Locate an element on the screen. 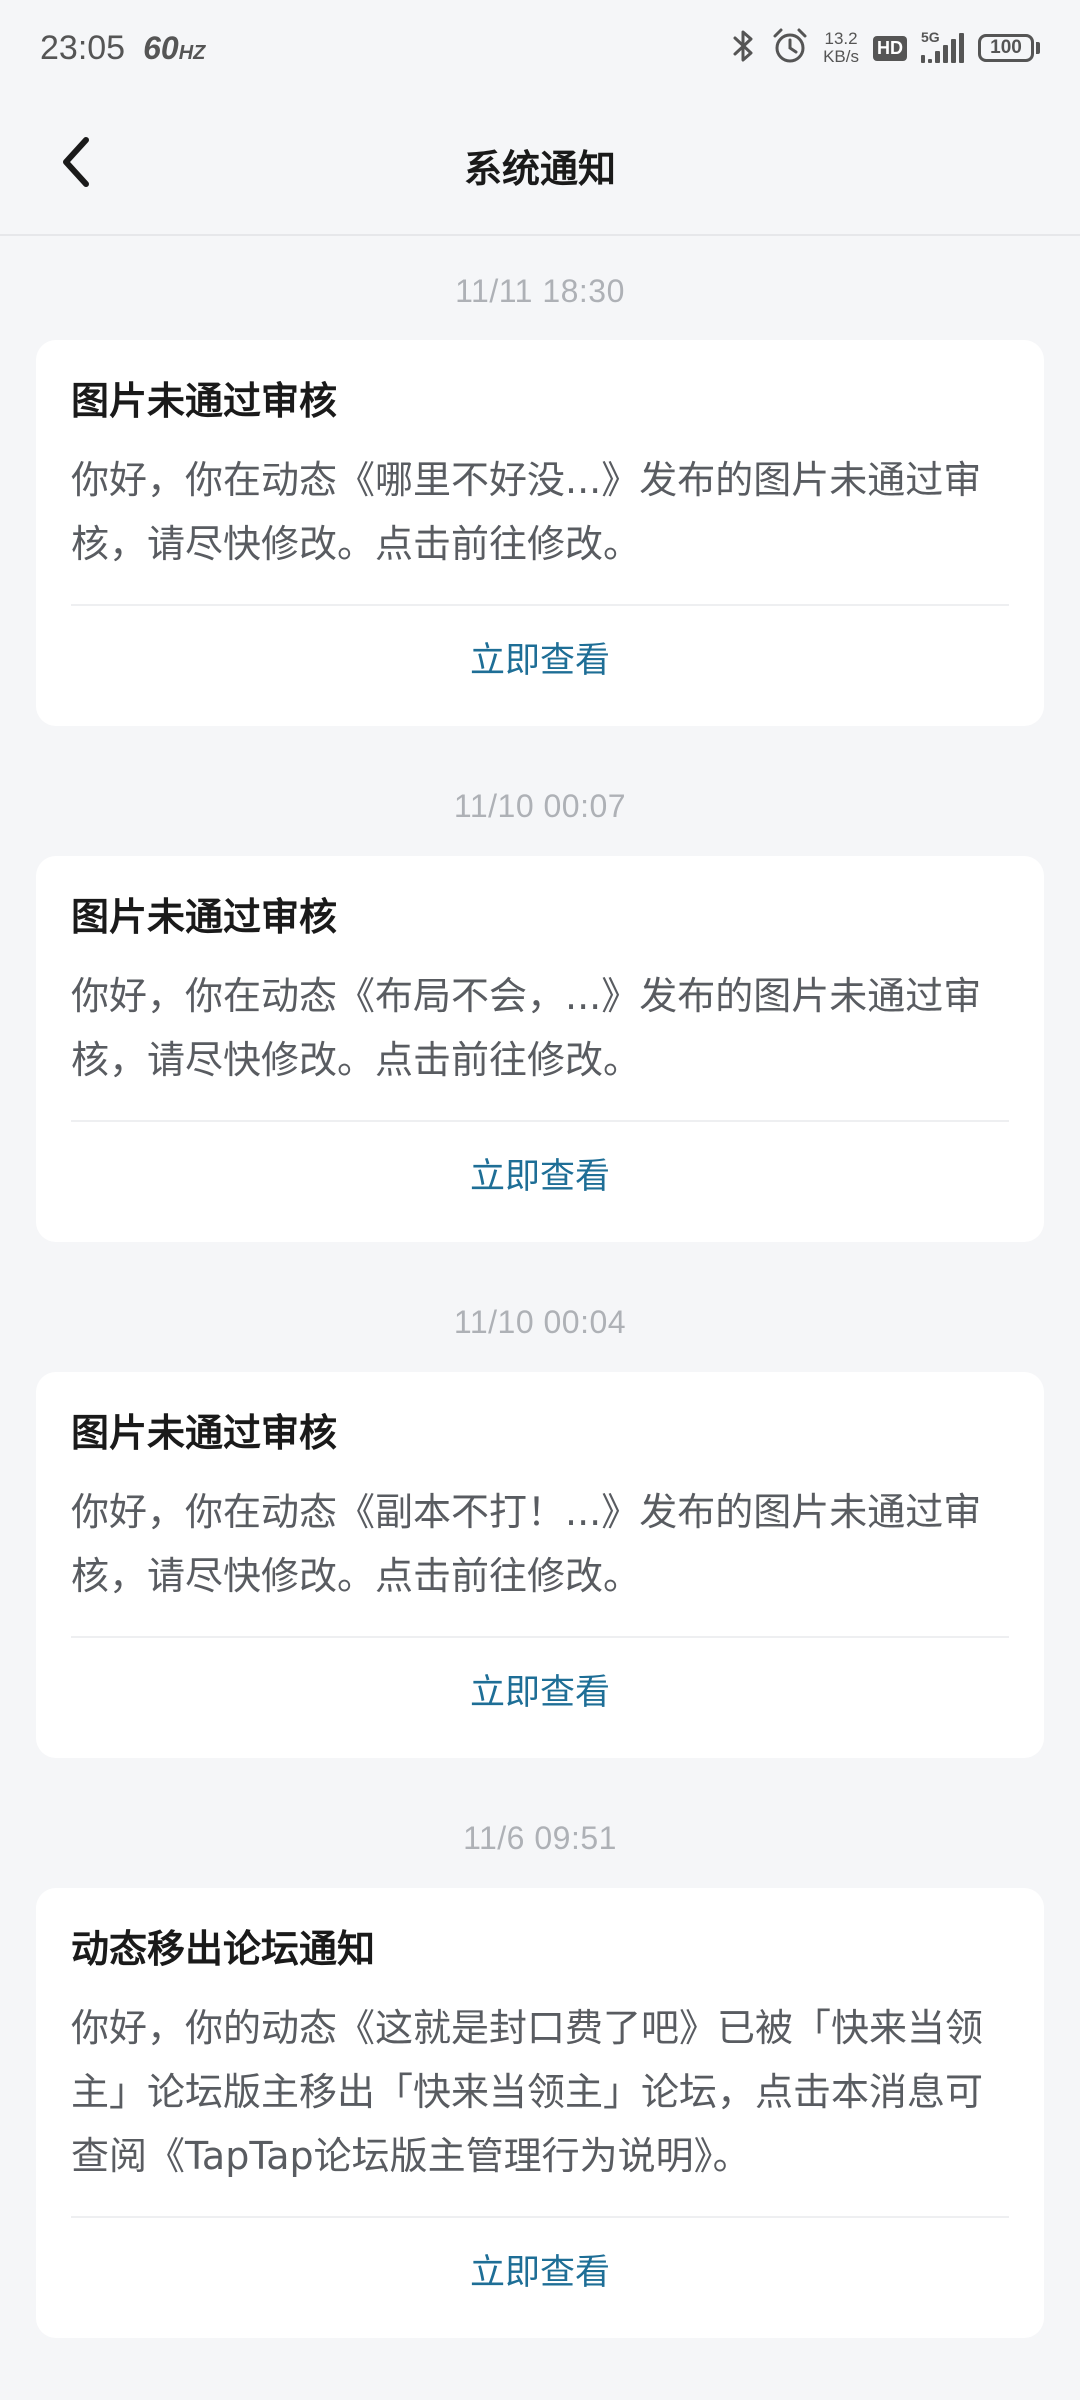 This screenshot has height=2400, width=1080. nav-bar: 系统通知 is located at coordinates (540, 166).